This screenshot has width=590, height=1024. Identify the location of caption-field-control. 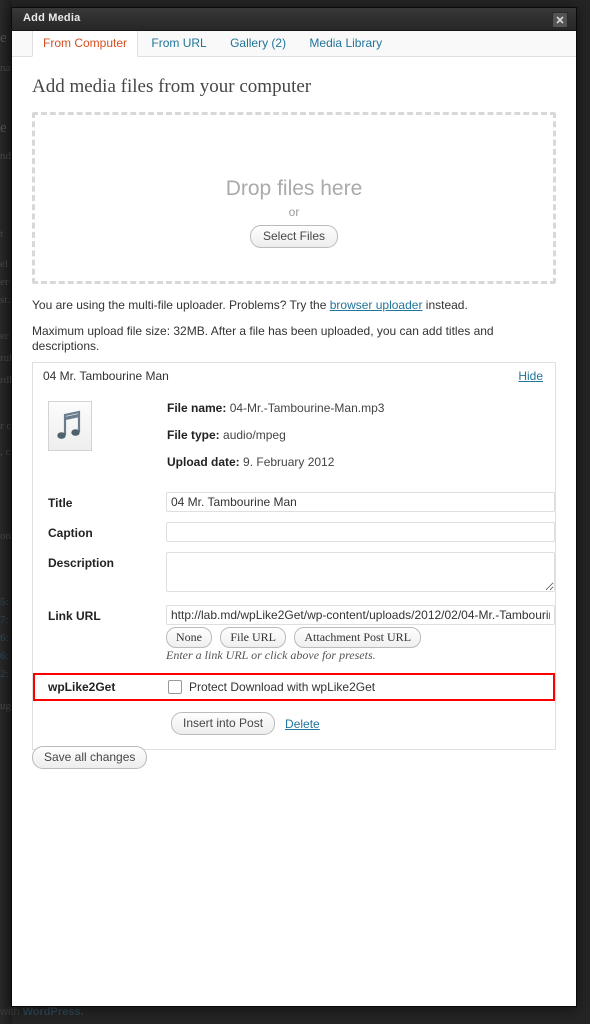
(360, 532).